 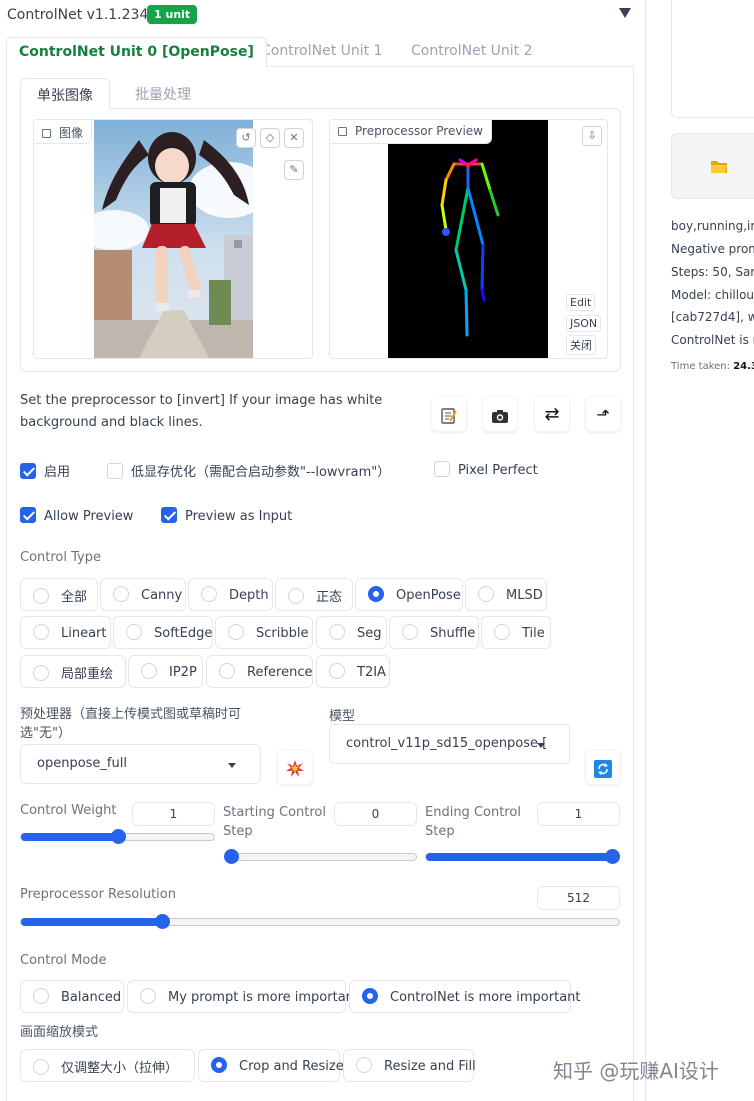 What do you see at coordinates (226, 517) in the screenshot?
I see `preview-as-input-checkbox: Preview as Input` at bounding box center [226, 517].